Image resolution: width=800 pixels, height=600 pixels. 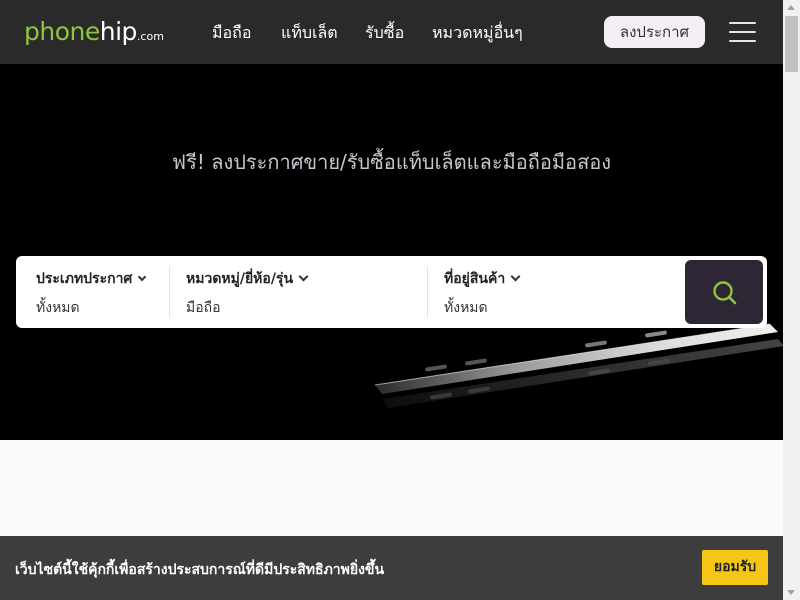 What do you see at coordinates (791, 7) in the screenshot?
I see `scroll-up-arrow-icon` at bounding box center [791, 7].